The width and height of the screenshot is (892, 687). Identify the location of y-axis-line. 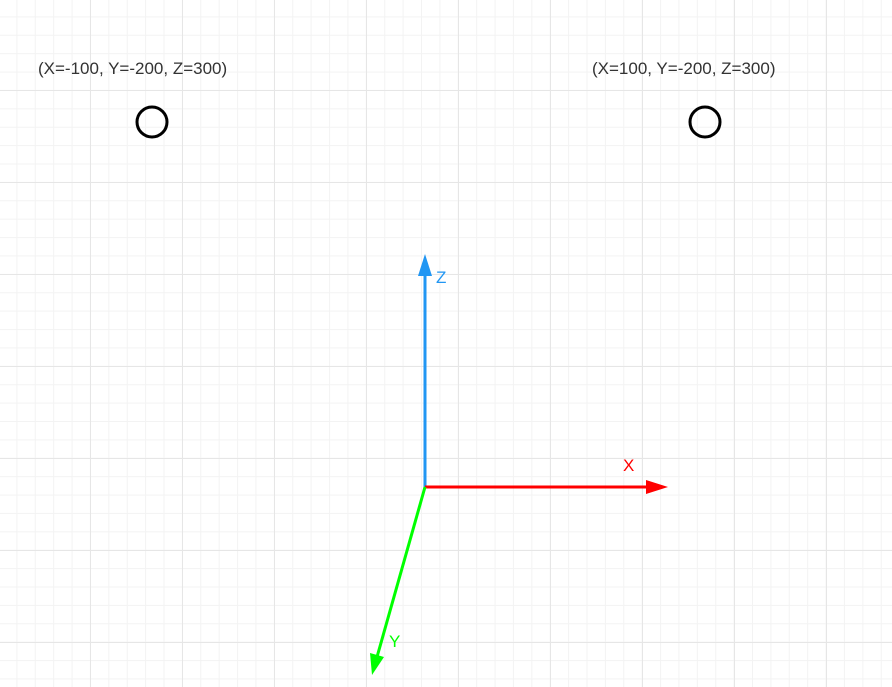
(401, 572).